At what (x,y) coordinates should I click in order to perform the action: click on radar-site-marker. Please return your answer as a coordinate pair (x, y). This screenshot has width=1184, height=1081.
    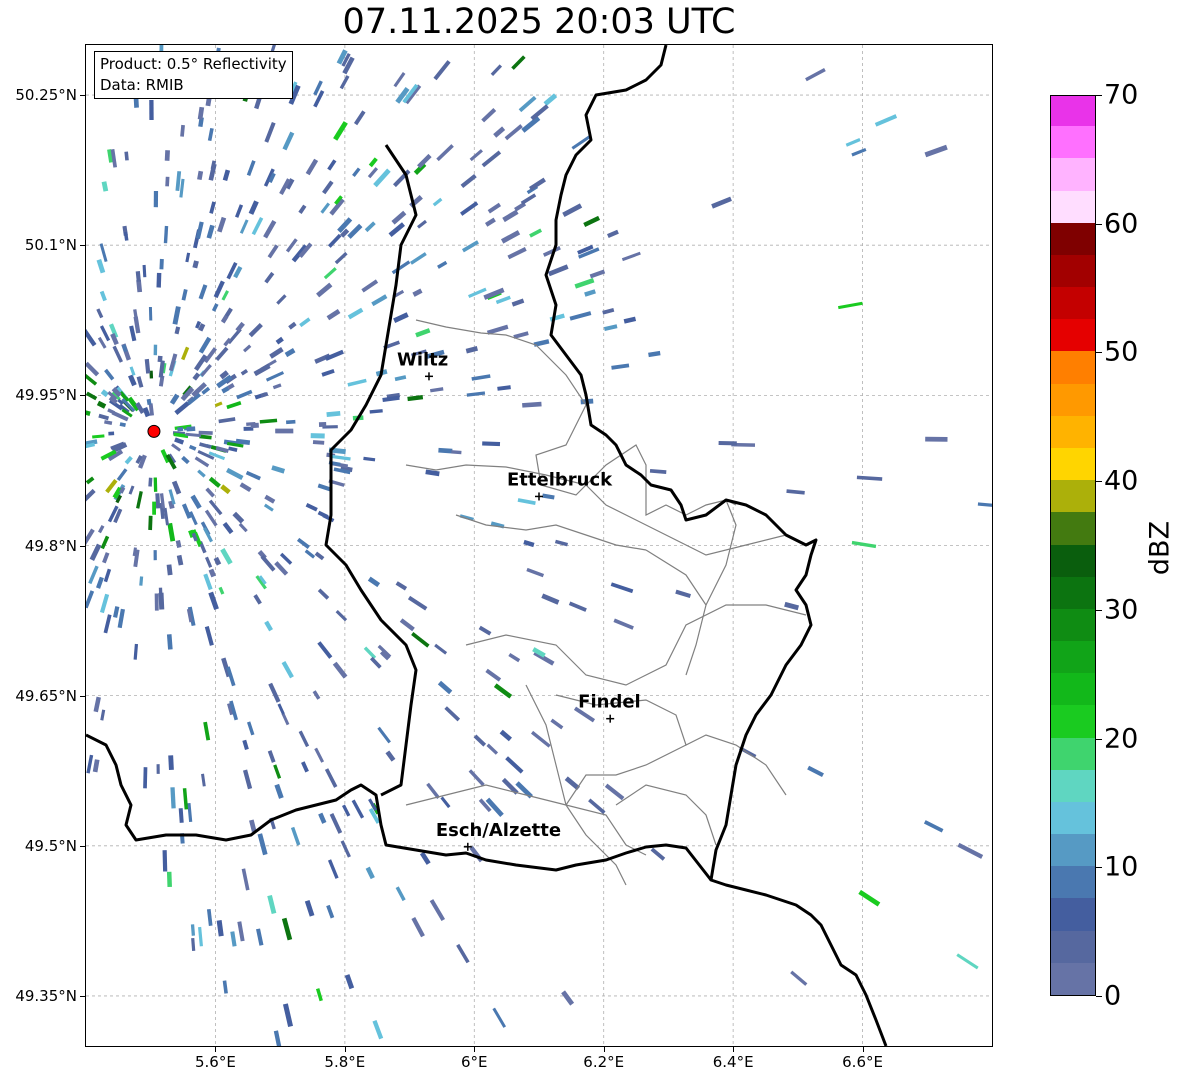
    Looking at the image, I should click on (154, 431).